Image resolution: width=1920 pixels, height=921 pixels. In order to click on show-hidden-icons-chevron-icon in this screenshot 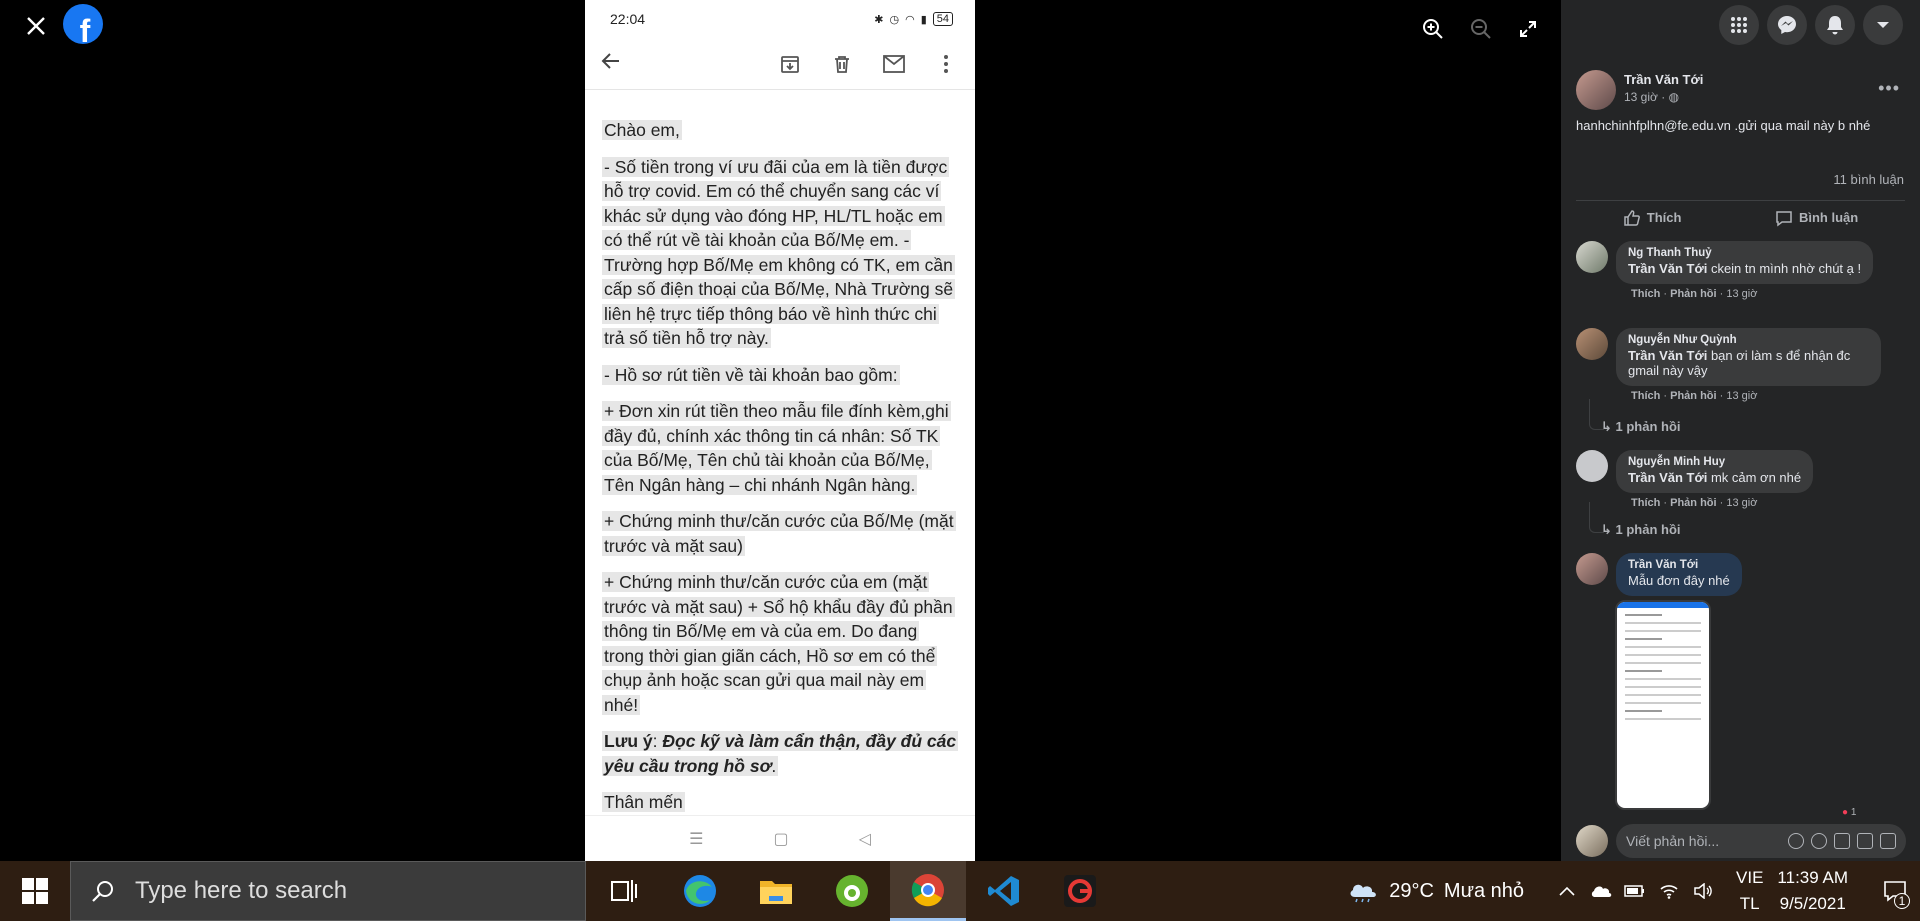, I will do `click(1567, 891)`.